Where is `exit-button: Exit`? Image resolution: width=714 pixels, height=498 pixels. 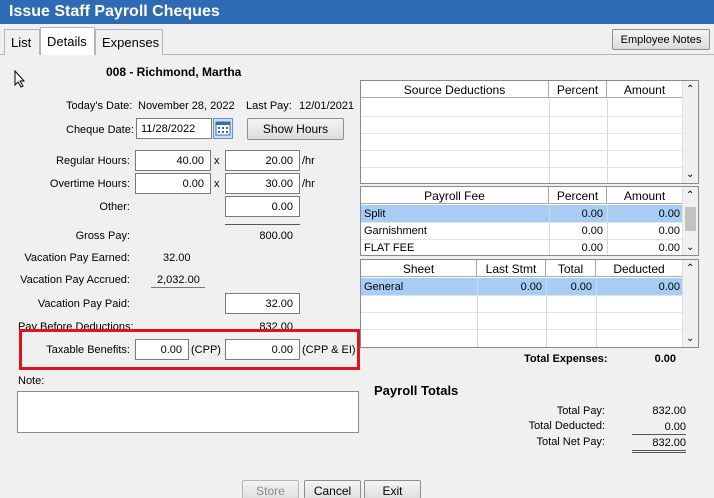
exit-button: Exit is located at coordinates (392, 489).